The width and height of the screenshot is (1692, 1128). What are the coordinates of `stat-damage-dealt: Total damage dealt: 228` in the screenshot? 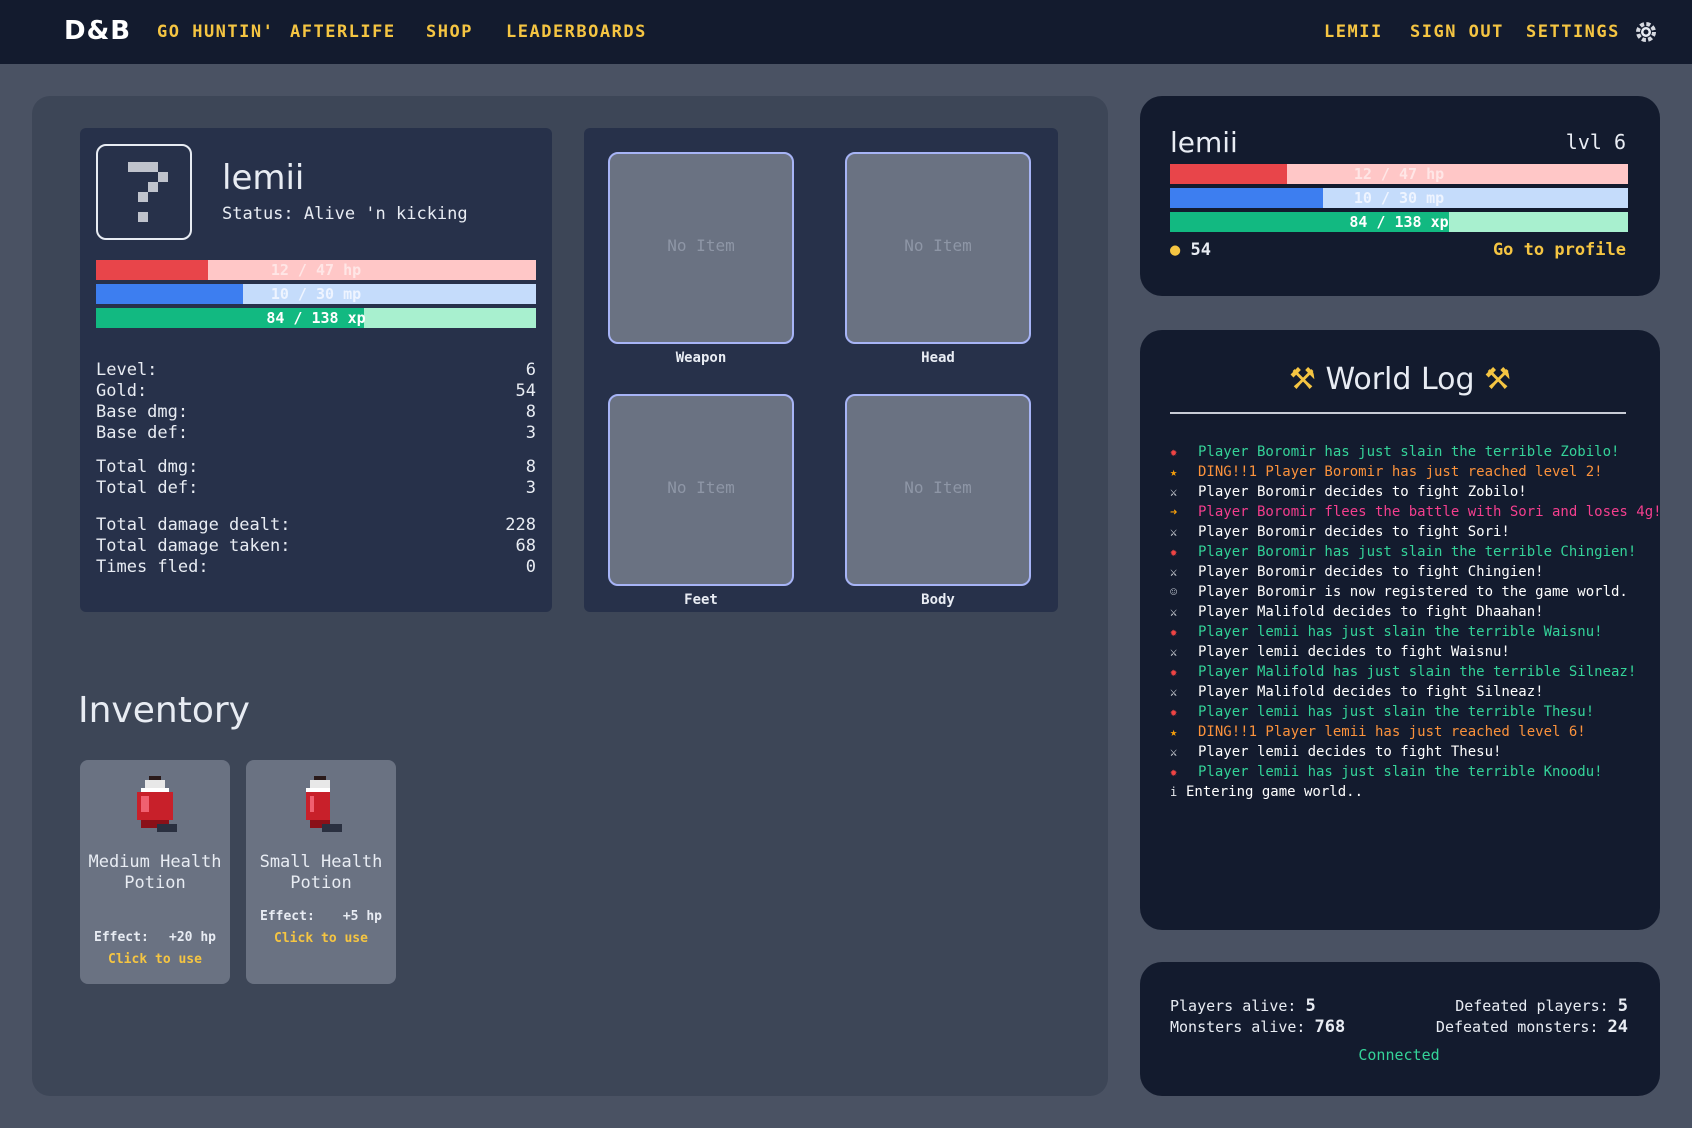 It's located at (316, 525).